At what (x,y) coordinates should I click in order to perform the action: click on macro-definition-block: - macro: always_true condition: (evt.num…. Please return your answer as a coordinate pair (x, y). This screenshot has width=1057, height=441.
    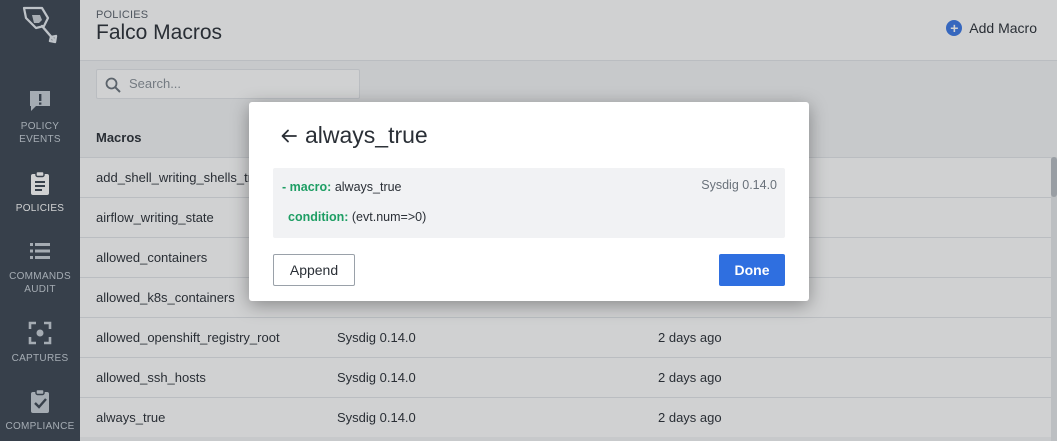
    Looking at the image, I should click on (529, 203).